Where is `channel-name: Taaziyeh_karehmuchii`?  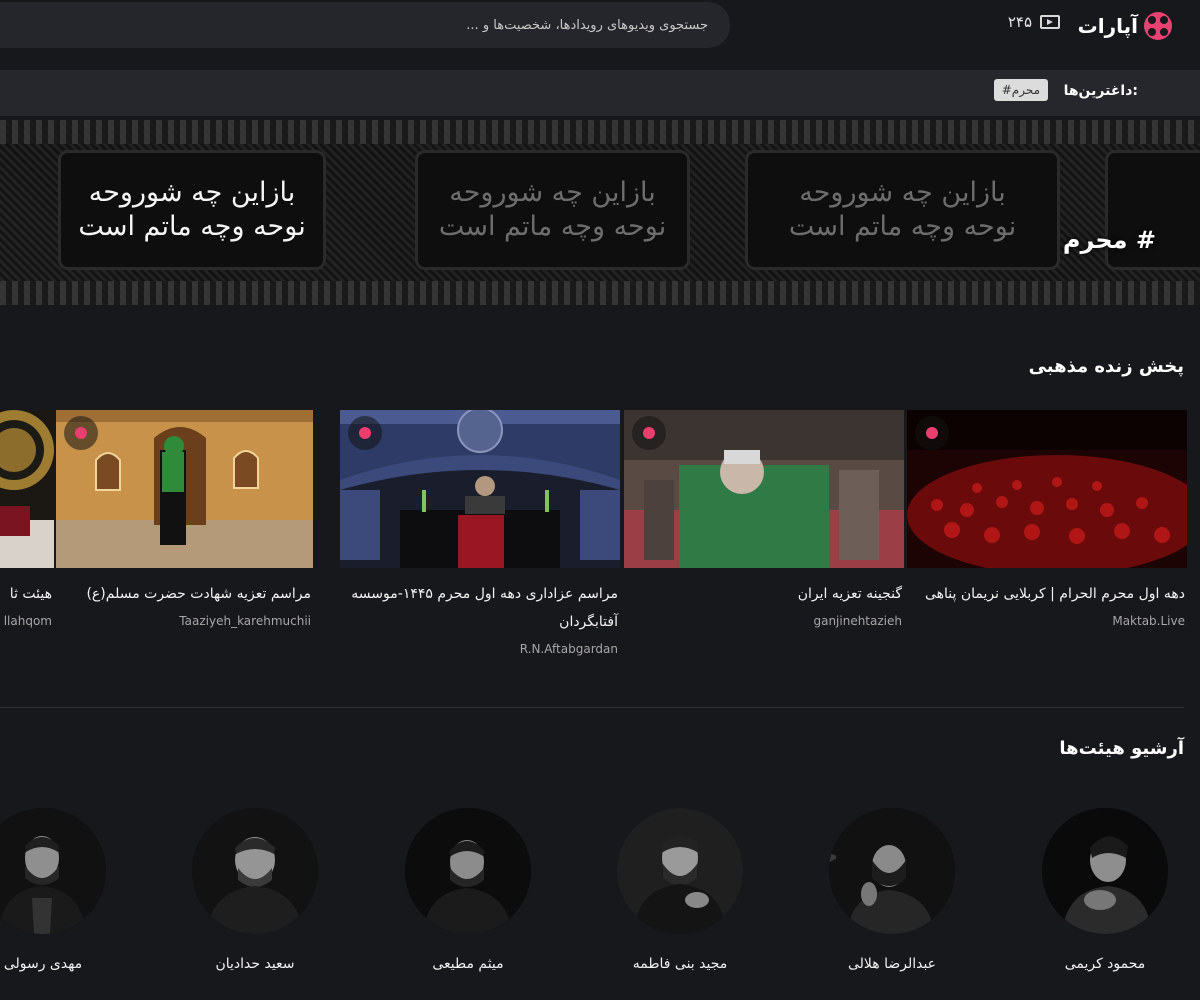 channel-name: Taaziyeh_karehmuchii is located at coordinates (184, 621).